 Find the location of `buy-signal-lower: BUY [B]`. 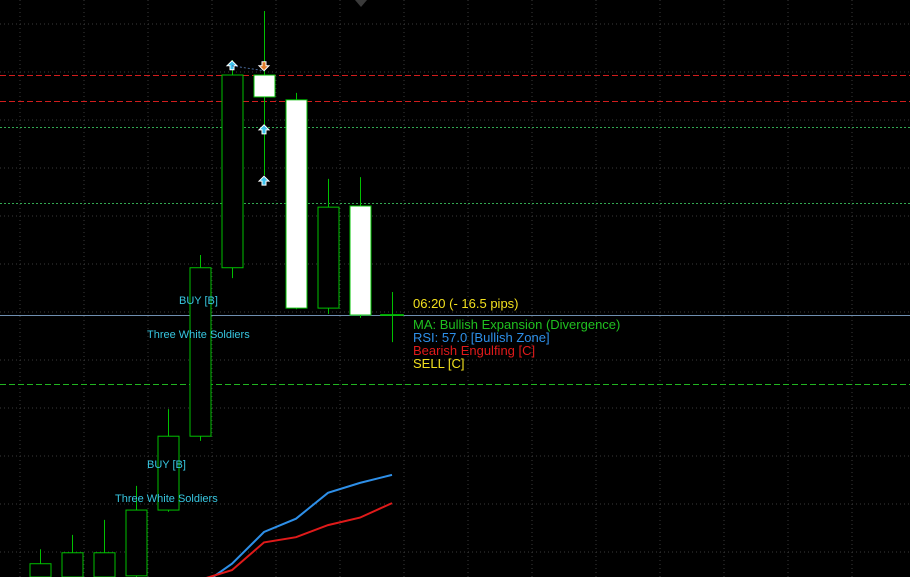

buy-signal-lower: BUY [B] is located at coordinates (166, 465).